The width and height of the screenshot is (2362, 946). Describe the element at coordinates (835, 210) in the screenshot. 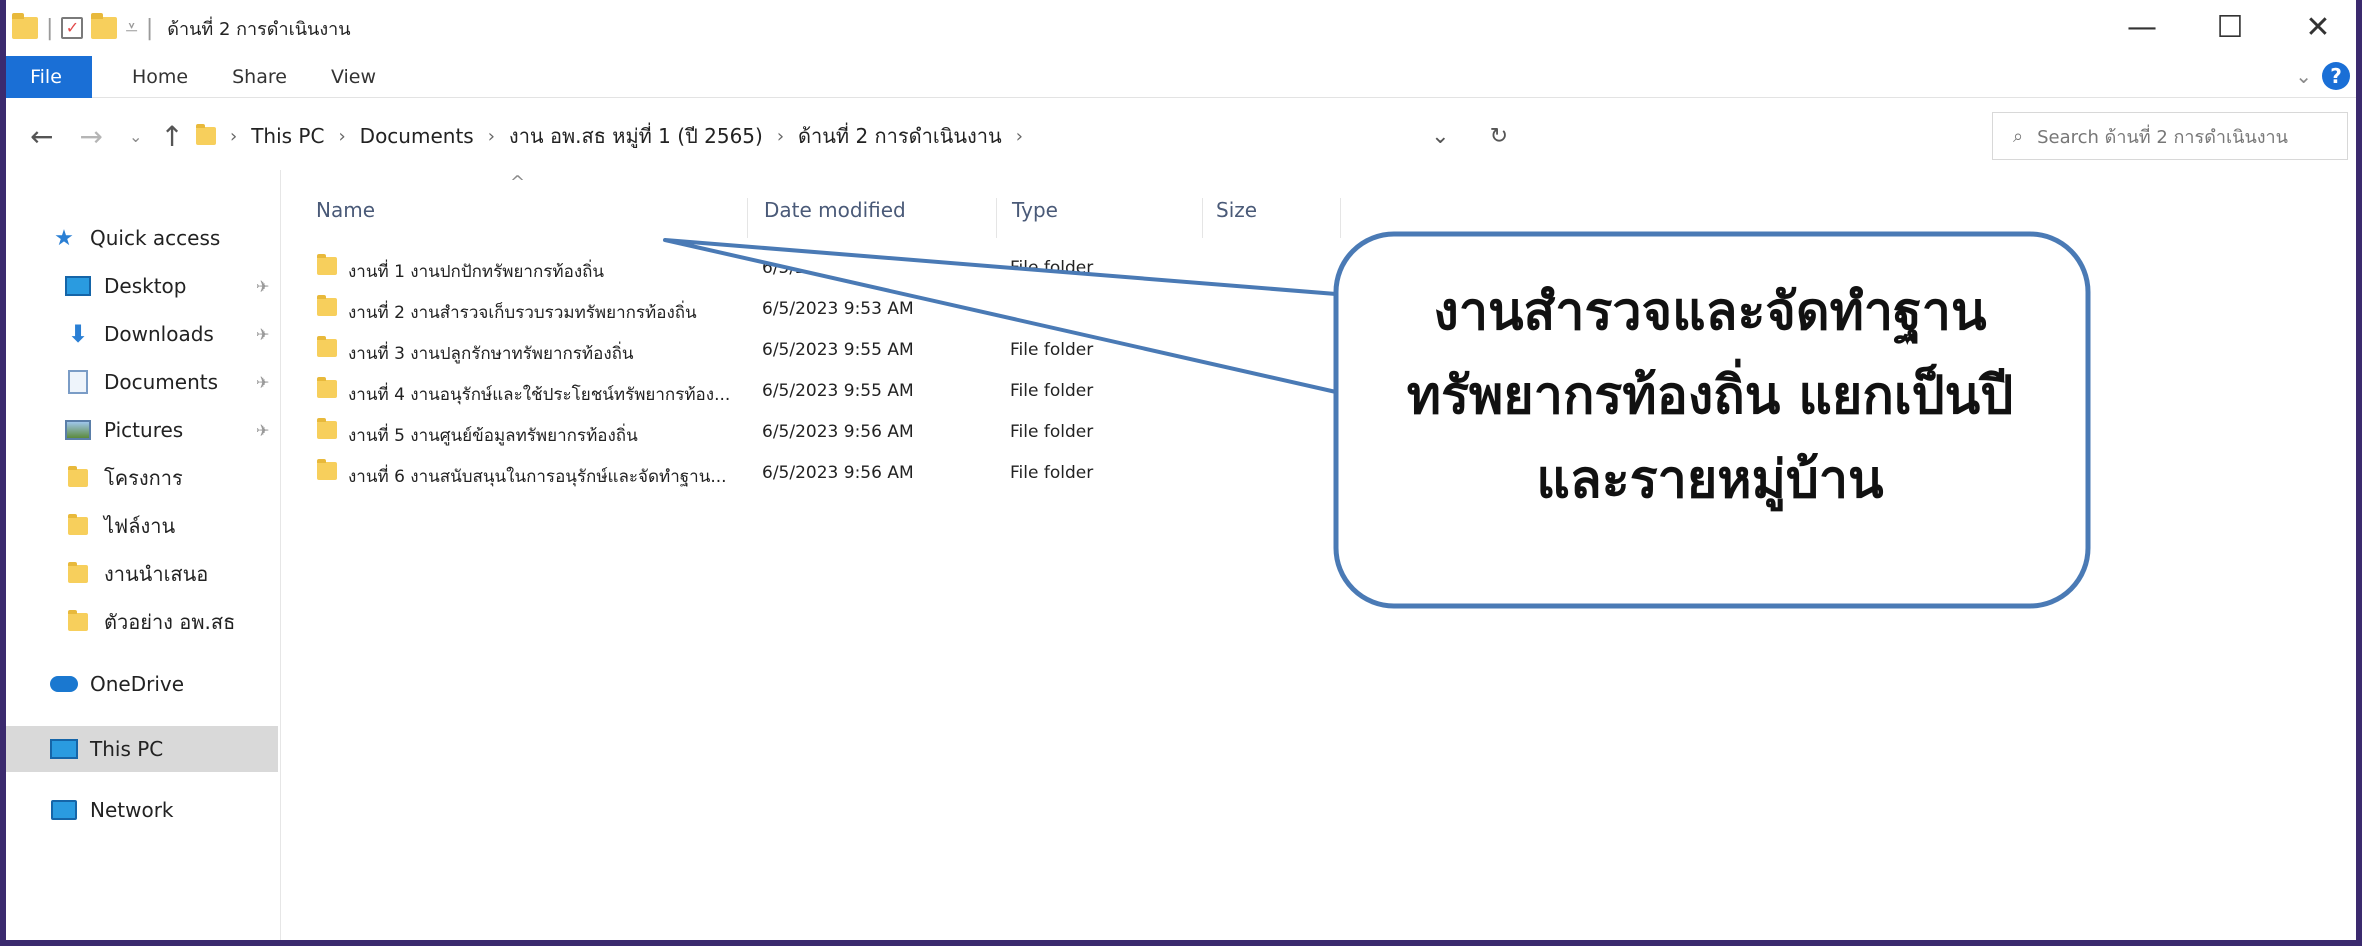

I see `column-header-date: Date modified` at that location.